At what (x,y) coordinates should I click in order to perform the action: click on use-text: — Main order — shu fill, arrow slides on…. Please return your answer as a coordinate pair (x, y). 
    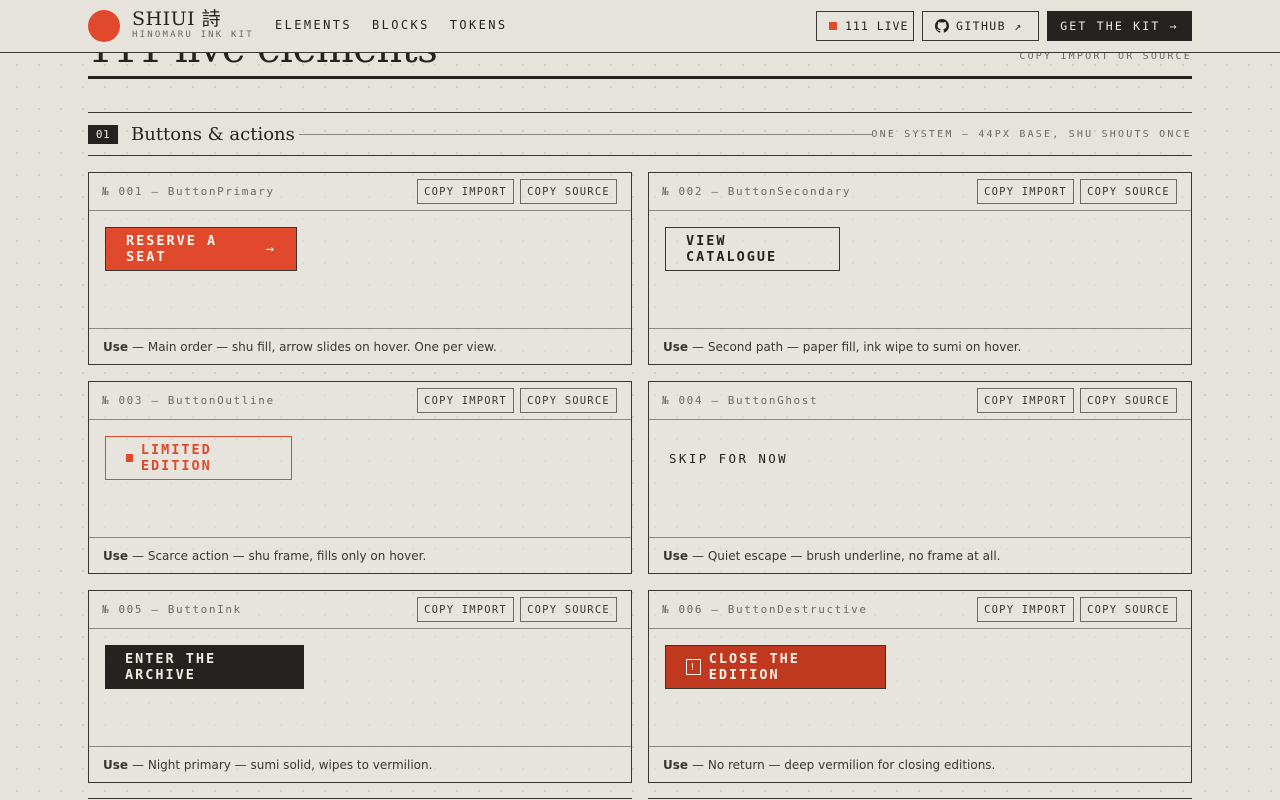
    Looking at the image, I should click on (314, 346).